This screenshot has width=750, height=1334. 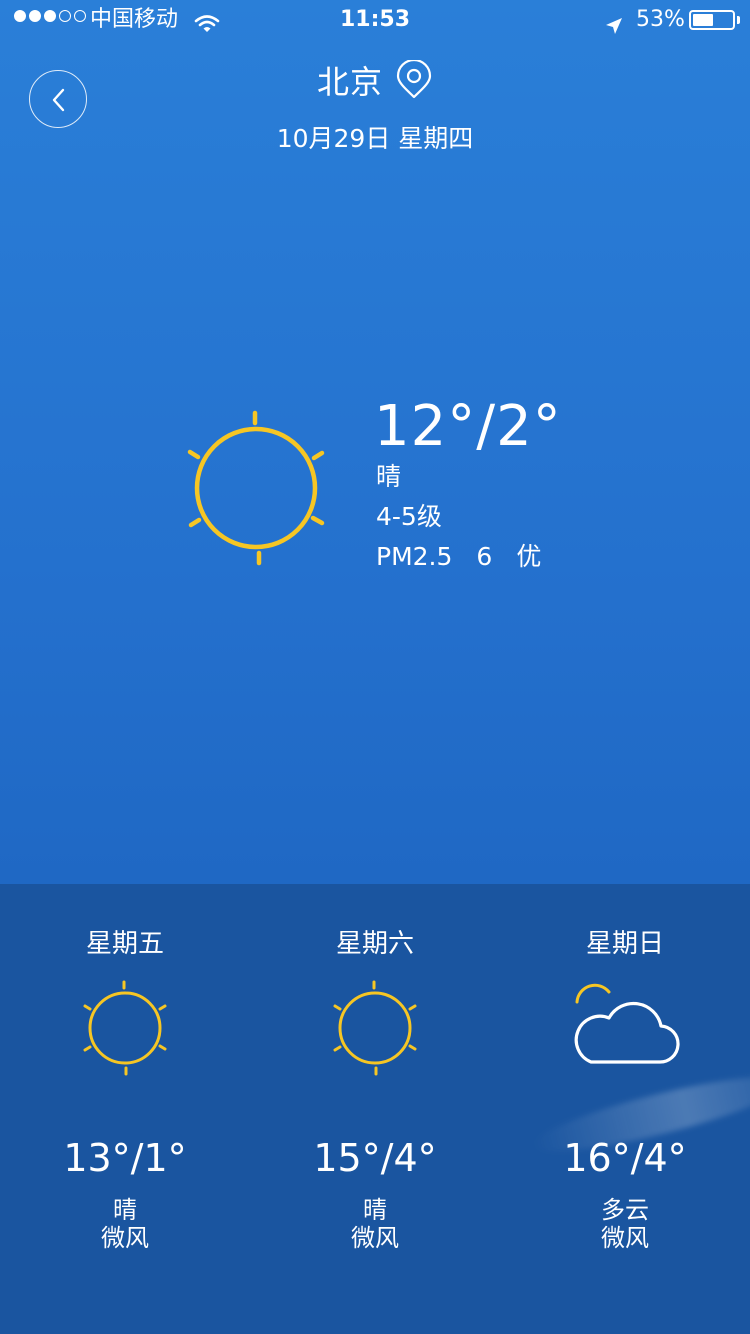 What do you see at coordinates (484, 556) in the screenshot?
I see `aqi-value: 6` at bounding box center [484, 556].